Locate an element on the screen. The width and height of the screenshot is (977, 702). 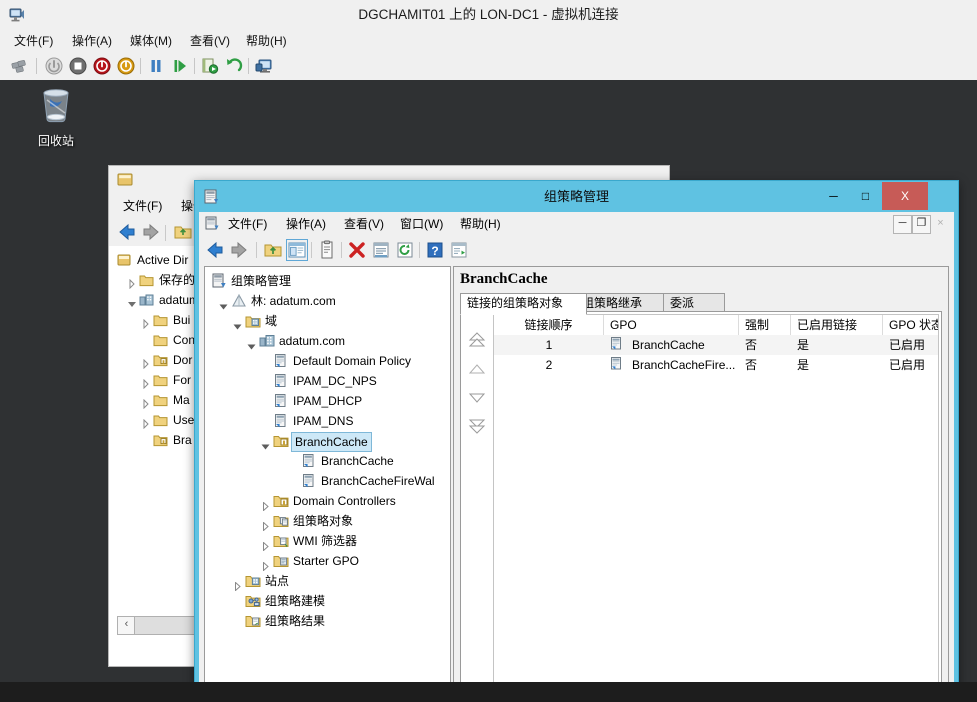
aduc-back-icon is located at coordinates (127, 233).